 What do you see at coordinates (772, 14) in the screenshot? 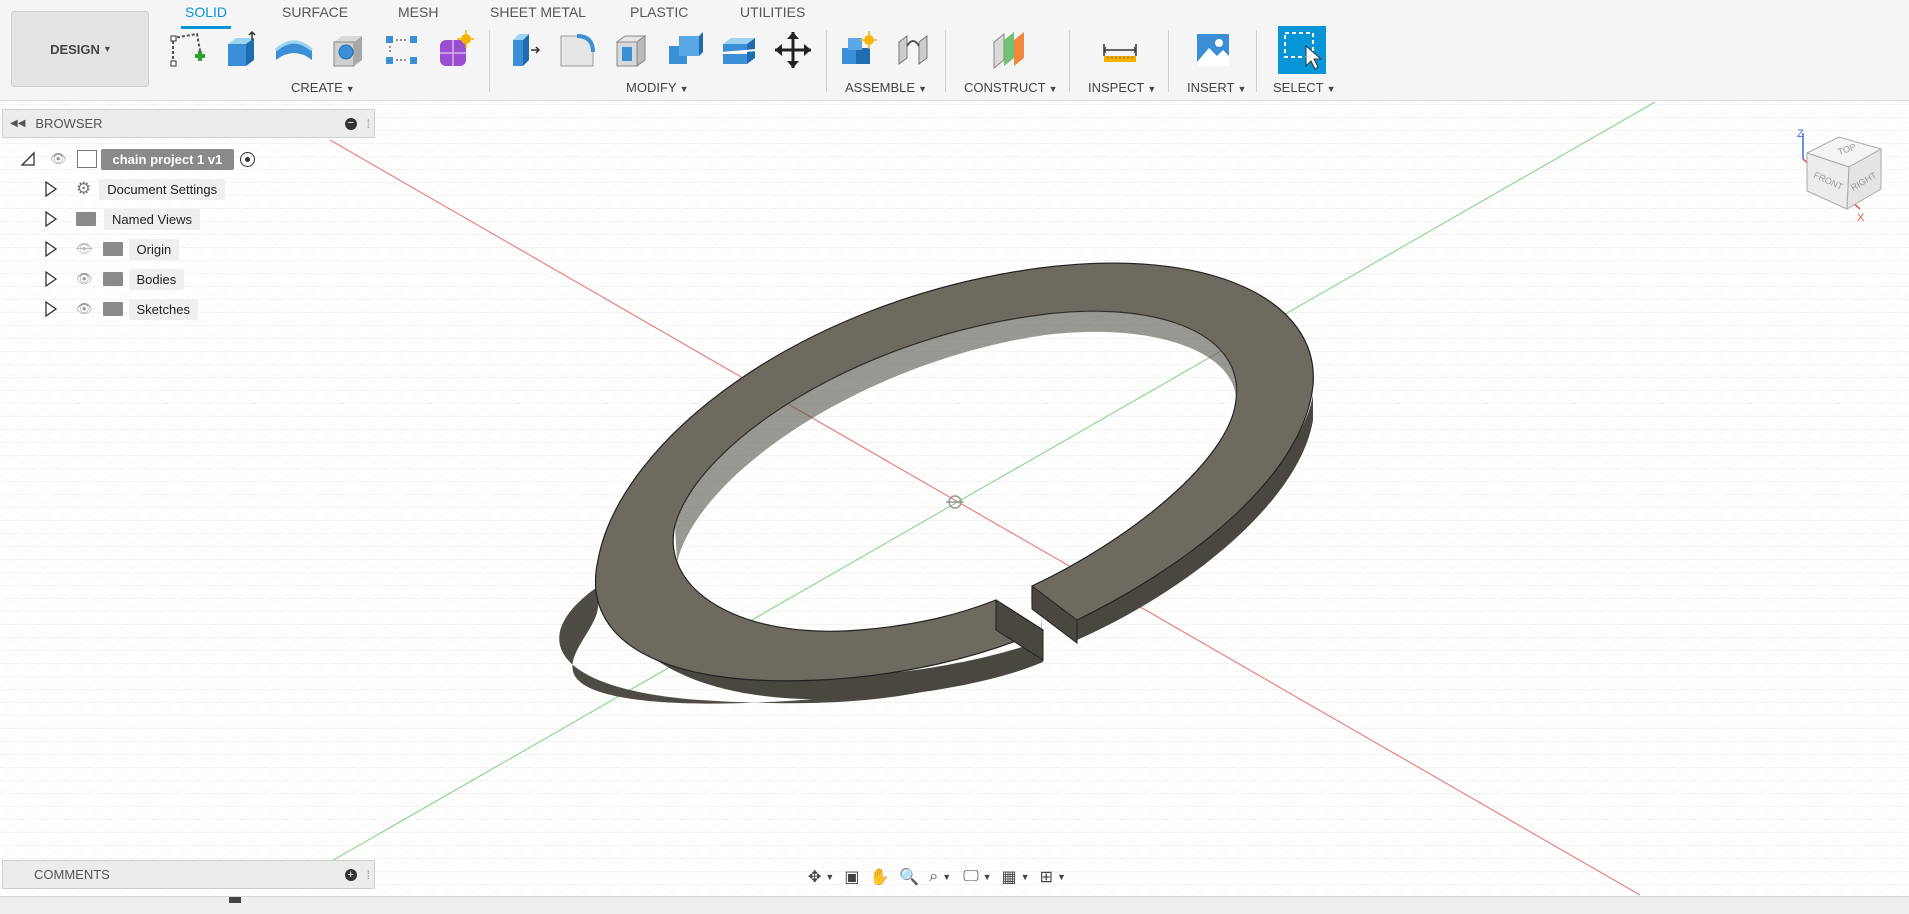
I see `tab-utilities: UTILITIES` at bounding box center [772, 14].